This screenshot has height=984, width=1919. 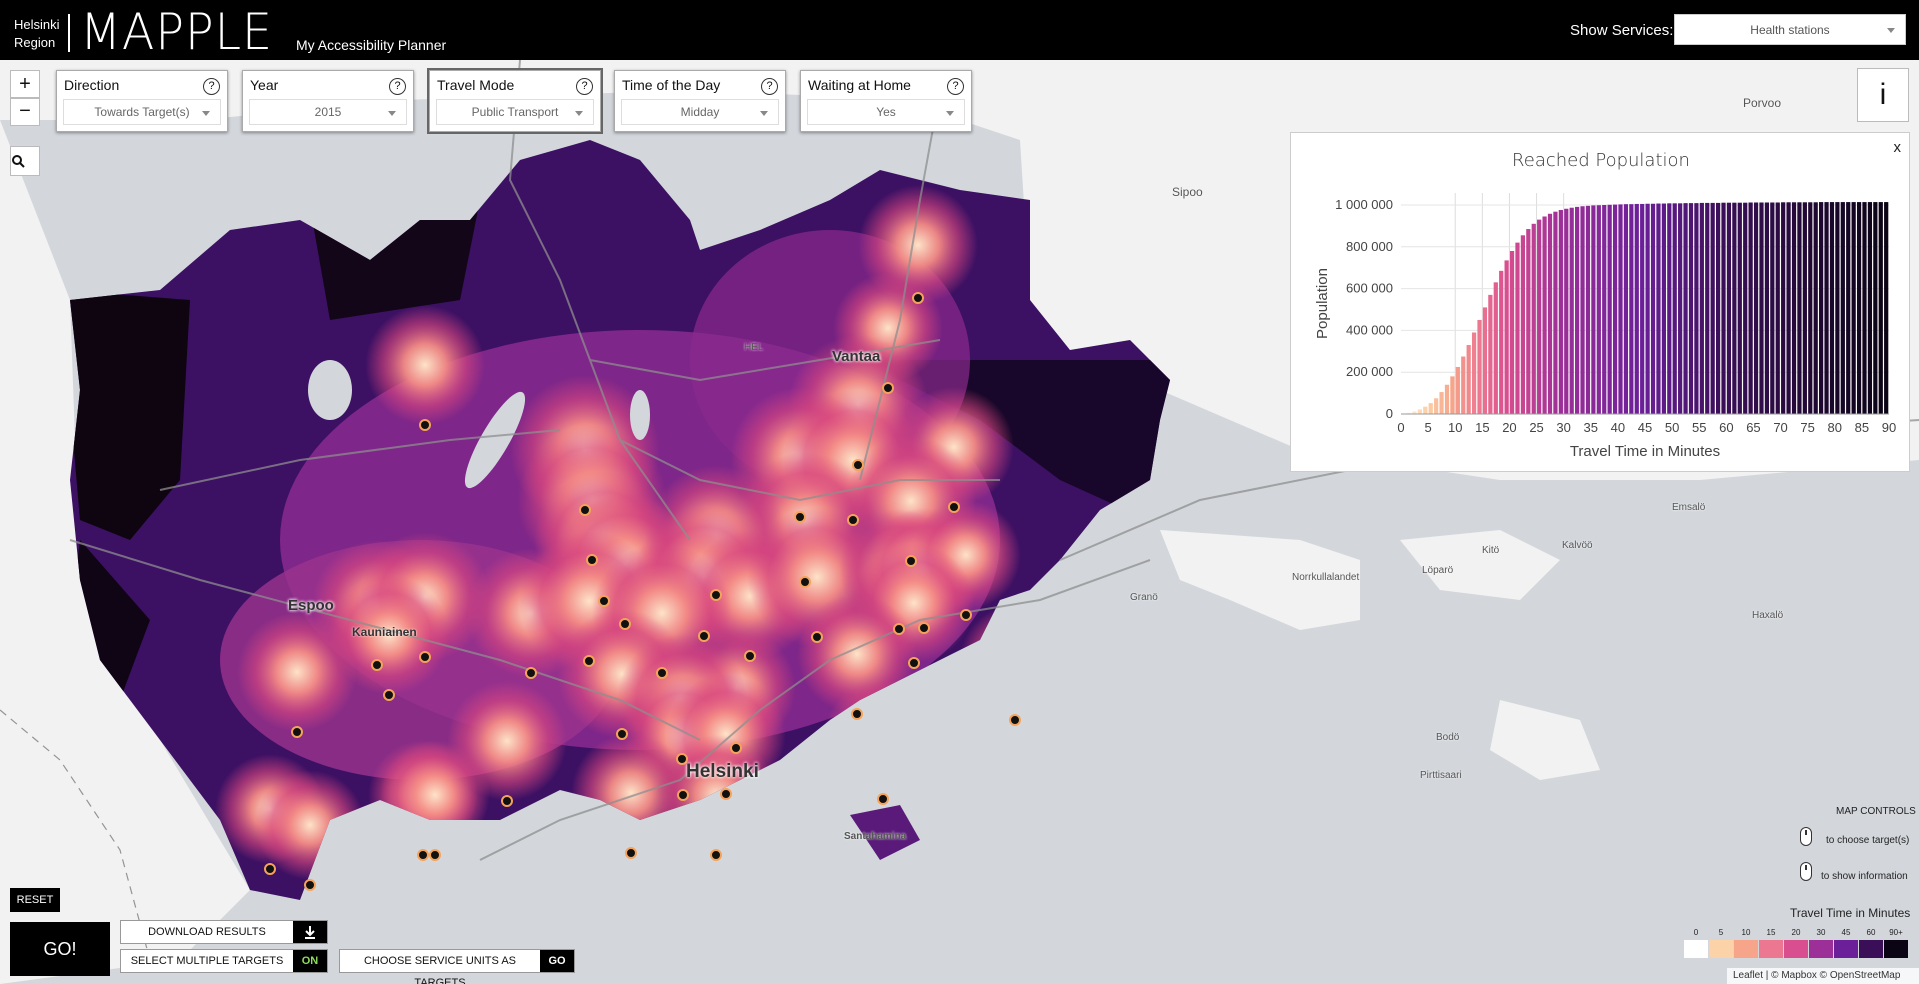 I want to click on year-select: 2015, so click(x=328, y=112).